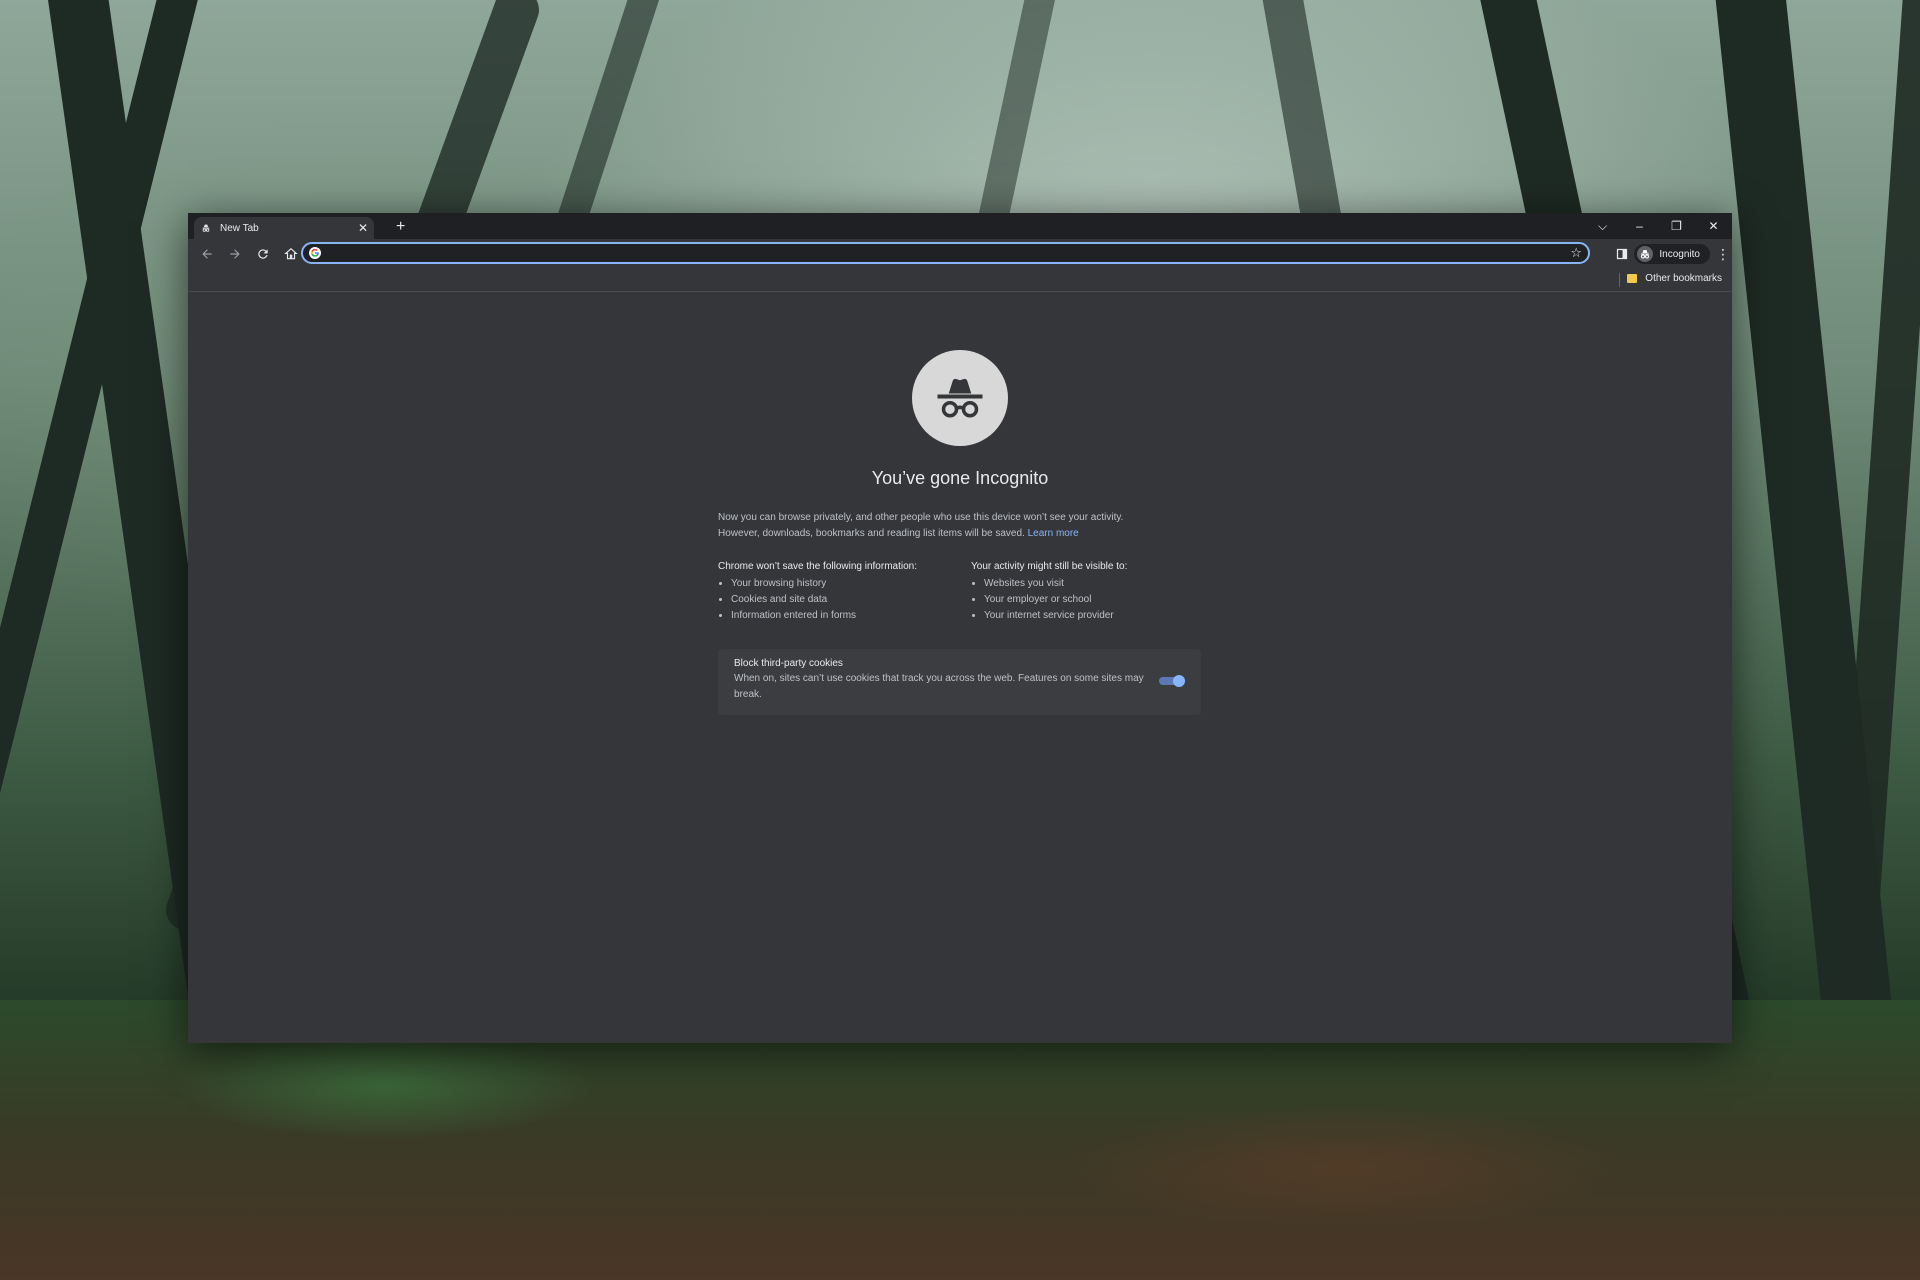  I want to click on minimize-button: –, so click(1639, 226).